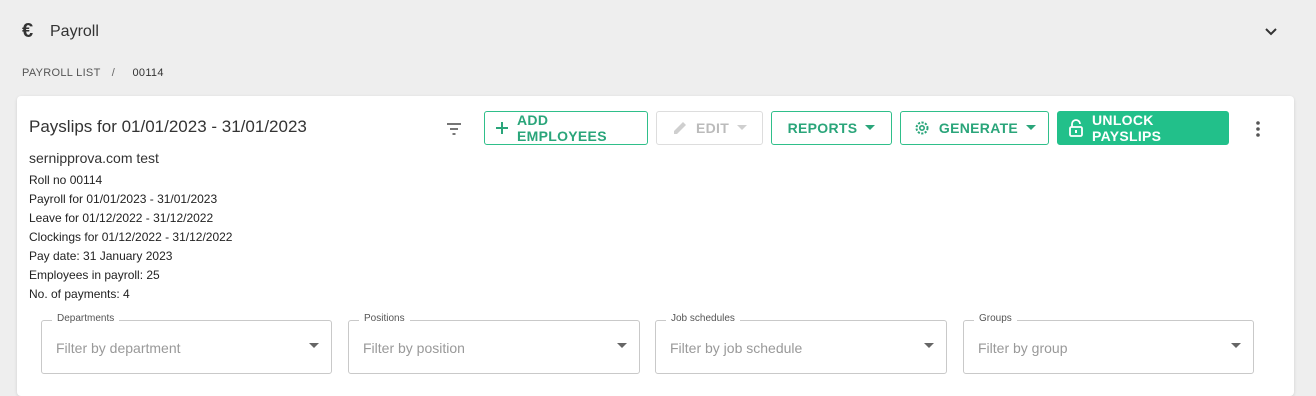 Image resolution: width=1316 pixels, height=396 pixels. I want to click on departments-placeholder: Filter by department, so click(118, 348).